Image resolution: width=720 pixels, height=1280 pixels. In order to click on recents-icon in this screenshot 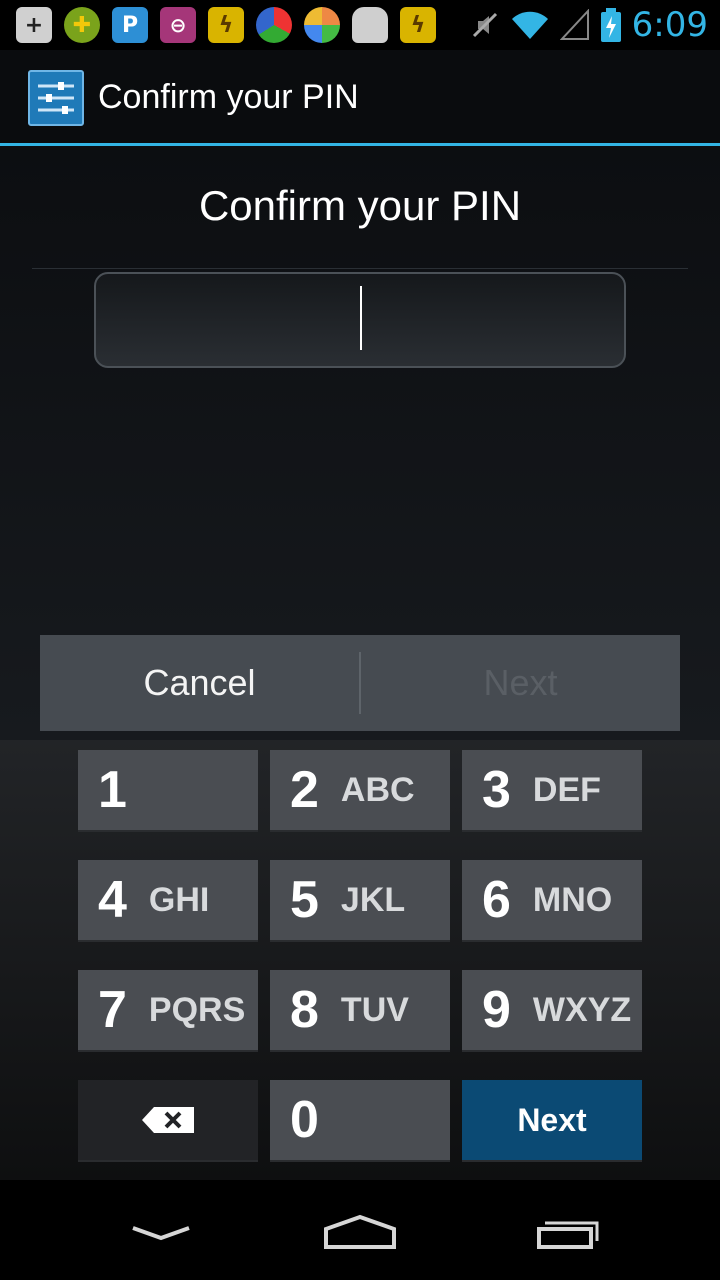, I will do `click(568, 1235)`.